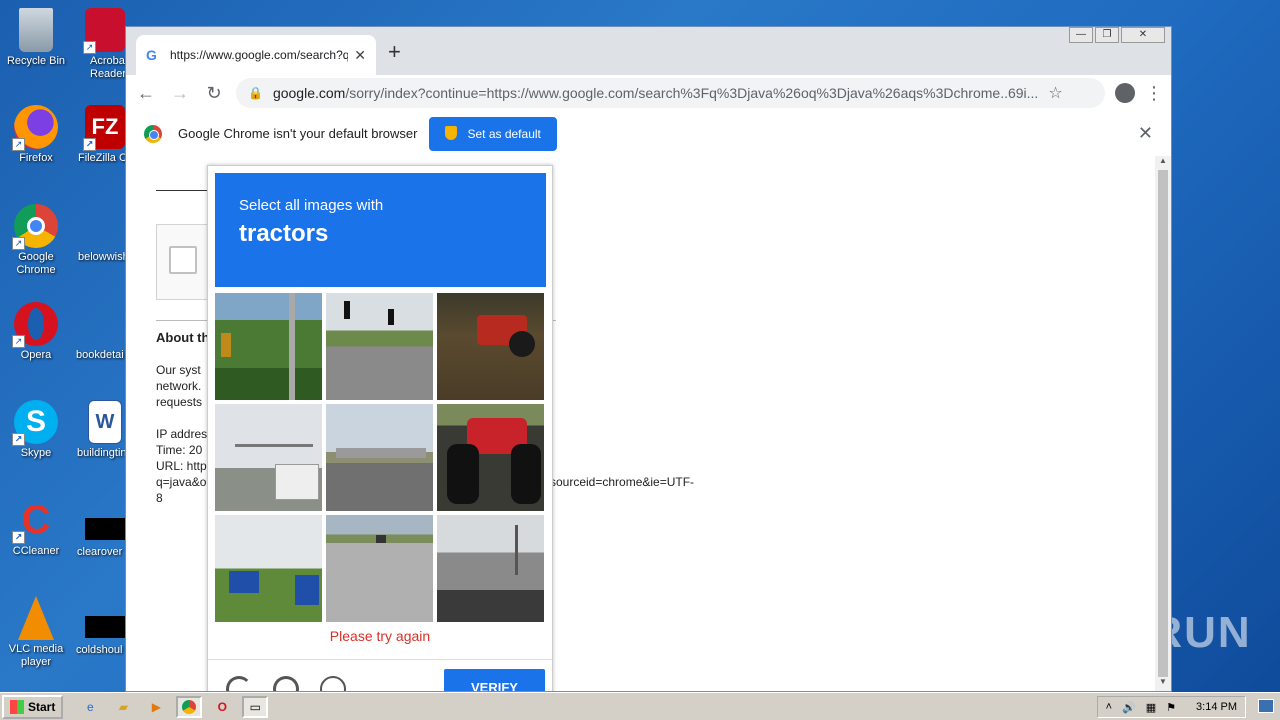  Describe the element at coordinates (622, 482) in the screenshot. I see `url-tail: sourceid=chrome&ie=UTF-` at that location.